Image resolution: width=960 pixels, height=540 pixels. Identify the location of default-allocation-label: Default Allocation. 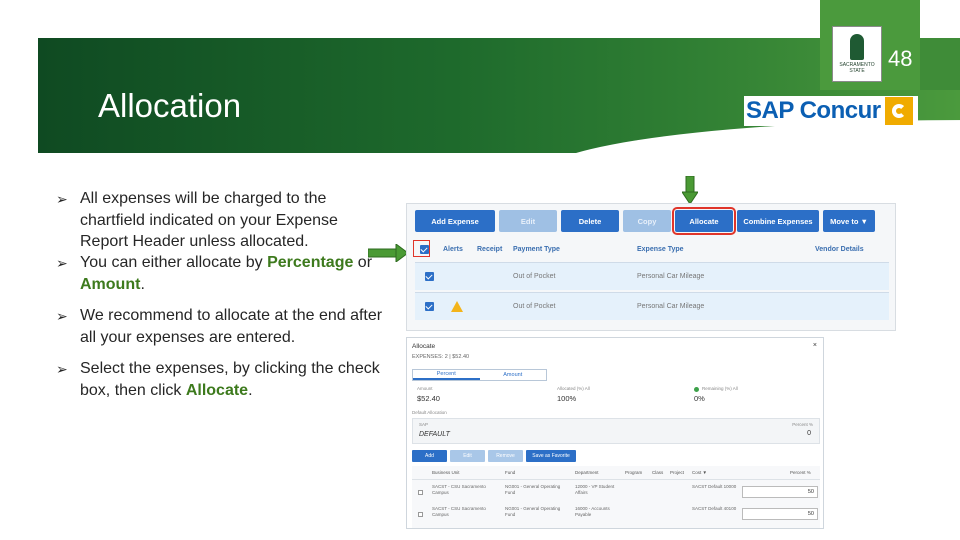
(429, 412).